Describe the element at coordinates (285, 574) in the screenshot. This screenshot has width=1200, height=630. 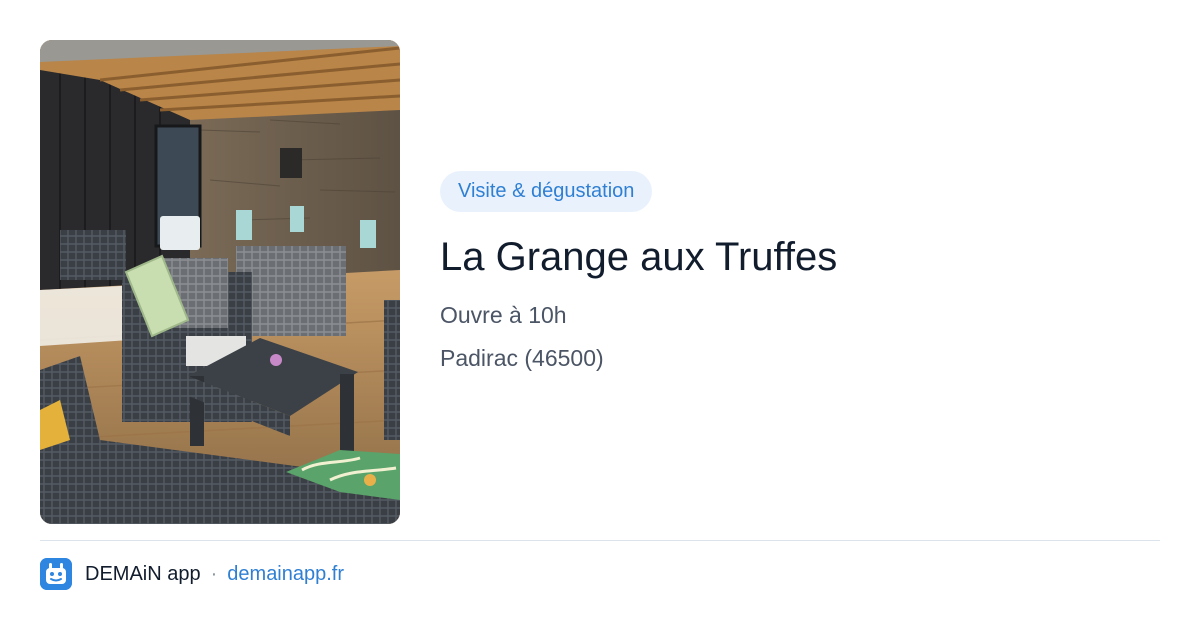
I see `site-link: demainapp.fr` at that location.